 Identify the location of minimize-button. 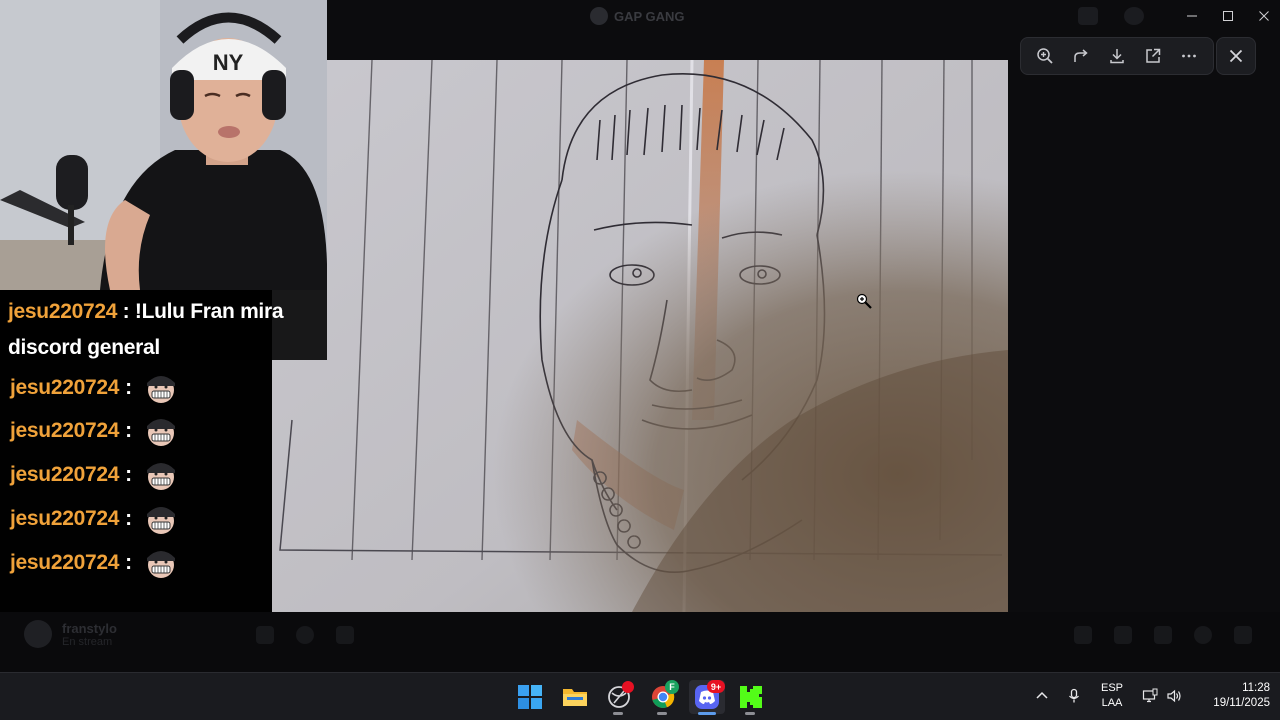
(1192, 16).